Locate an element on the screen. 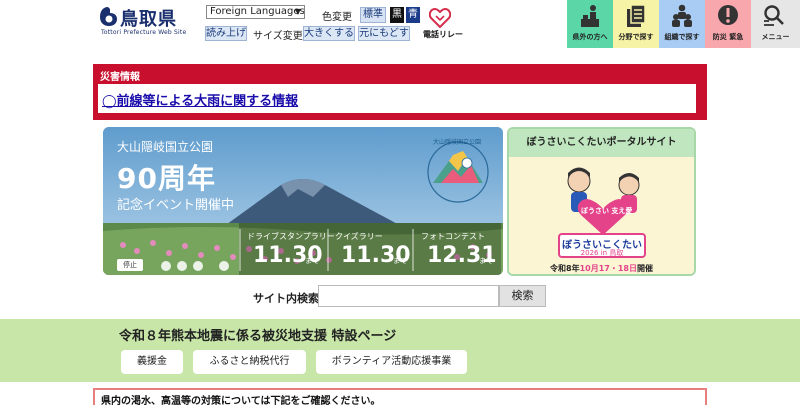 This screenshot has height=405, width=800. telephone-relay-heart-icon is located at coordinates (440, 18).